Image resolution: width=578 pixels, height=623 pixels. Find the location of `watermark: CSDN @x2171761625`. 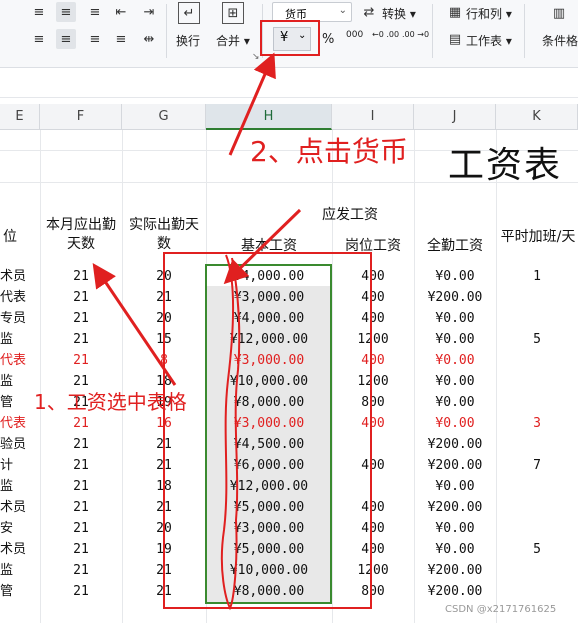

watermark: CSDN @x2171761625 is located at coordinates (501, 609).